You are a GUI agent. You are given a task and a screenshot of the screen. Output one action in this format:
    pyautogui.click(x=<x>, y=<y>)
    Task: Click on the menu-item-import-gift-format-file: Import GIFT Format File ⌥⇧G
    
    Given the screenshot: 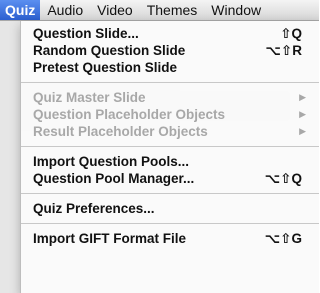 What is the action you would take?
    pyautogui.click(x=170, y=238)
    